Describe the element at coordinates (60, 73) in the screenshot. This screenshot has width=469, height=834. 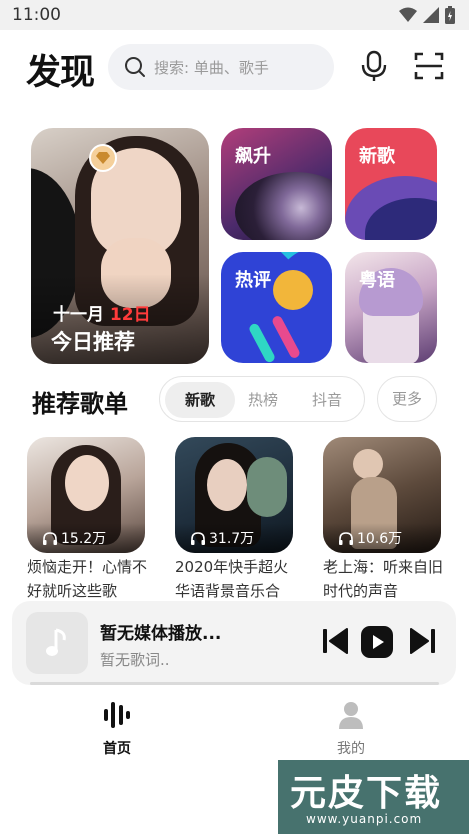
I see `app-logo: 发现` at that location.